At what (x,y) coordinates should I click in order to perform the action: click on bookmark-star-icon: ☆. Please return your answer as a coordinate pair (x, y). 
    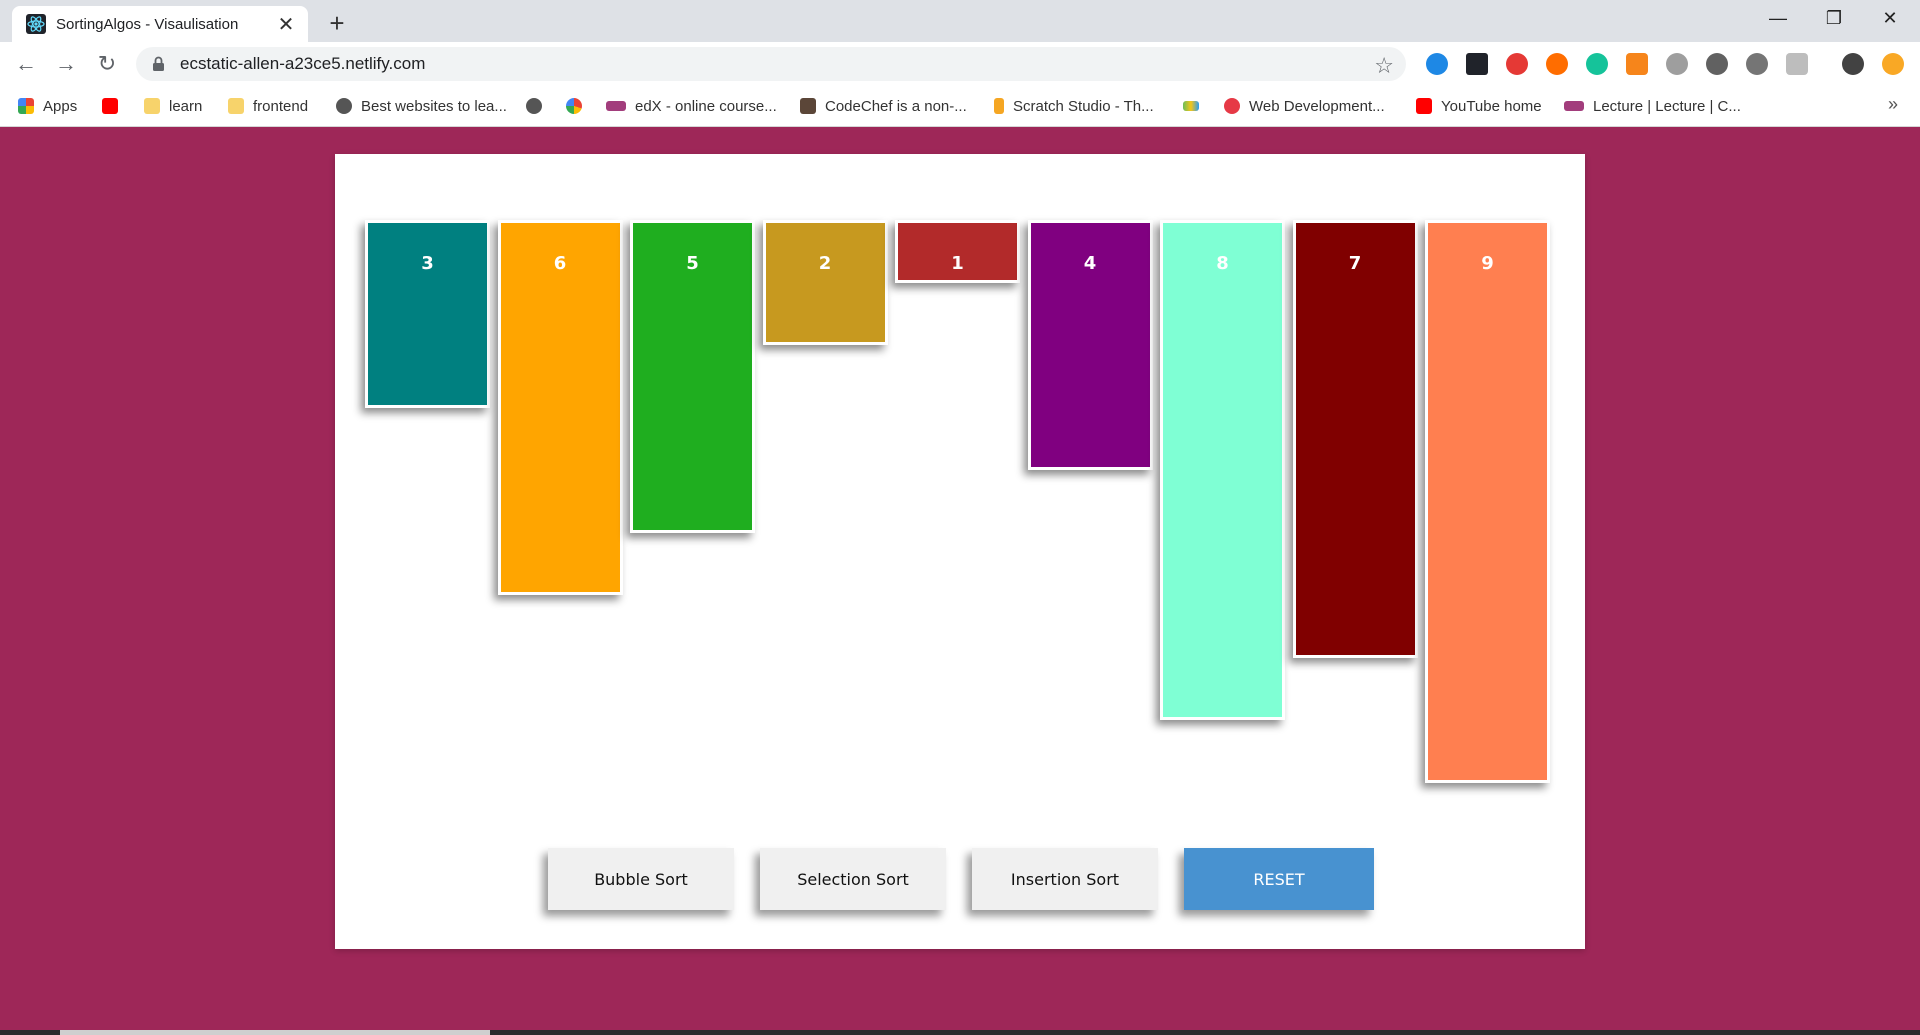
    Looking at the image, I should click on (1384, 66).